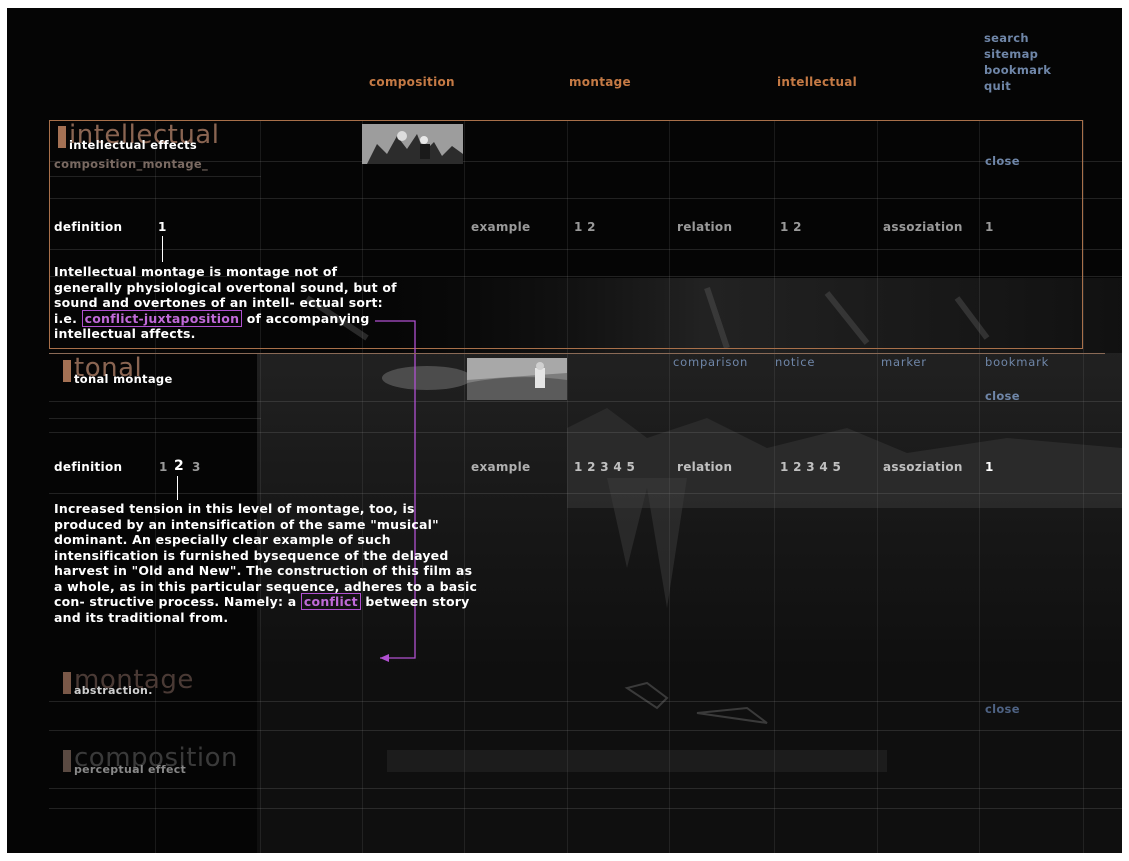  Describe the element at coordinates (923, 467) in the screenshot. I see `assoziation-label: assoziation` at that location.